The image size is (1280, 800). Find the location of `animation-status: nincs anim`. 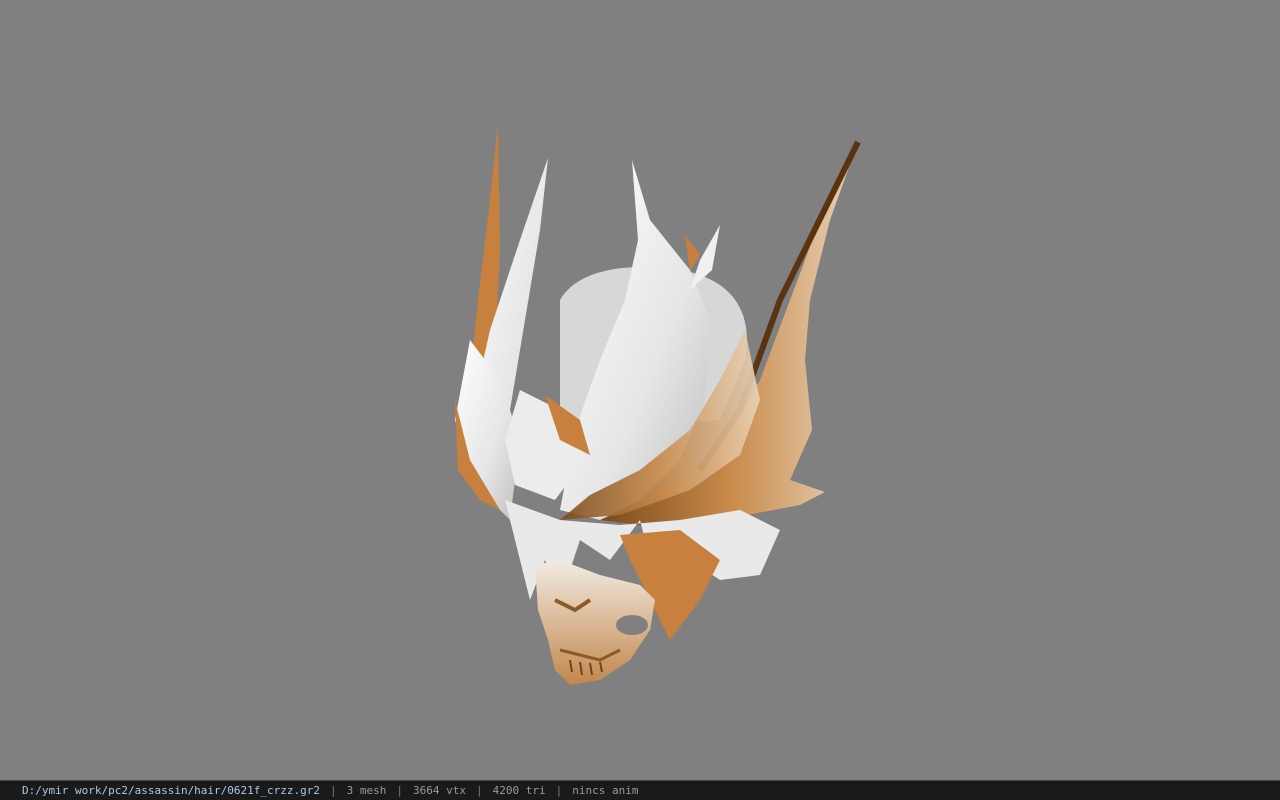

animation-status: nincs anim is located at coordinates (605, 790).